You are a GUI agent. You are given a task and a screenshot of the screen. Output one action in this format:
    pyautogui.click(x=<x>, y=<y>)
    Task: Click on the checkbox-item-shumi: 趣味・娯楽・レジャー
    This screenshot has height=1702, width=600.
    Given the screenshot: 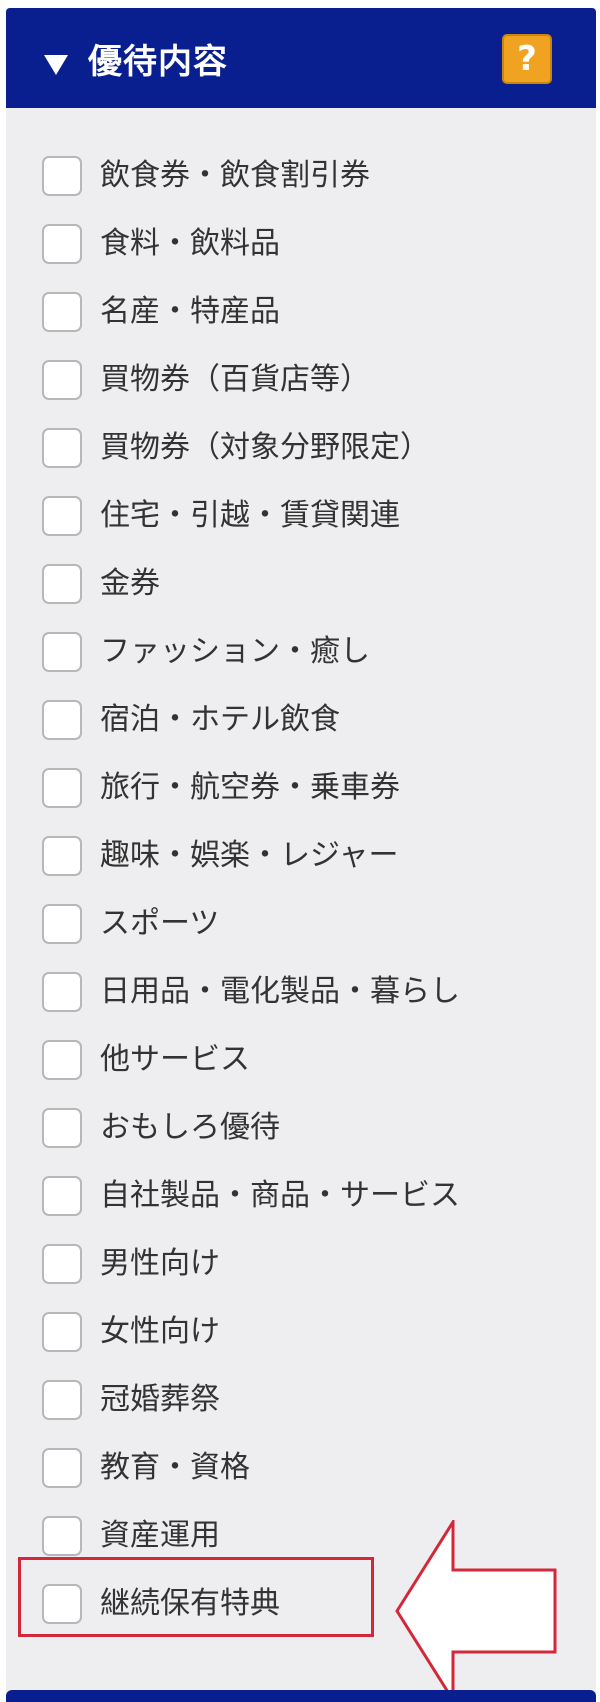 What is the action you would take?
    pyautogui.click(x=312, y=856)
    